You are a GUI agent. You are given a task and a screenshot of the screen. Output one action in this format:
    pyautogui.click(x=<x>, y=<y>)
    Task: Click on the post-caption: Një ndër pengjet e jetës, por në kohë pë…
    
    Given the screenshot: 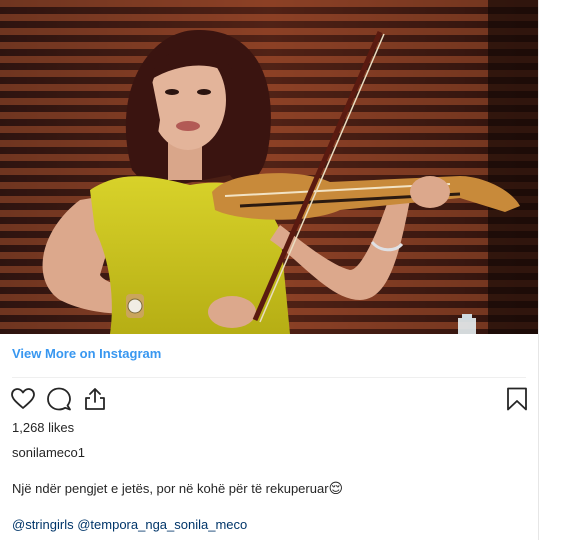 What is the action you would take?
    pyautogui.click(x=177, y=489)
    